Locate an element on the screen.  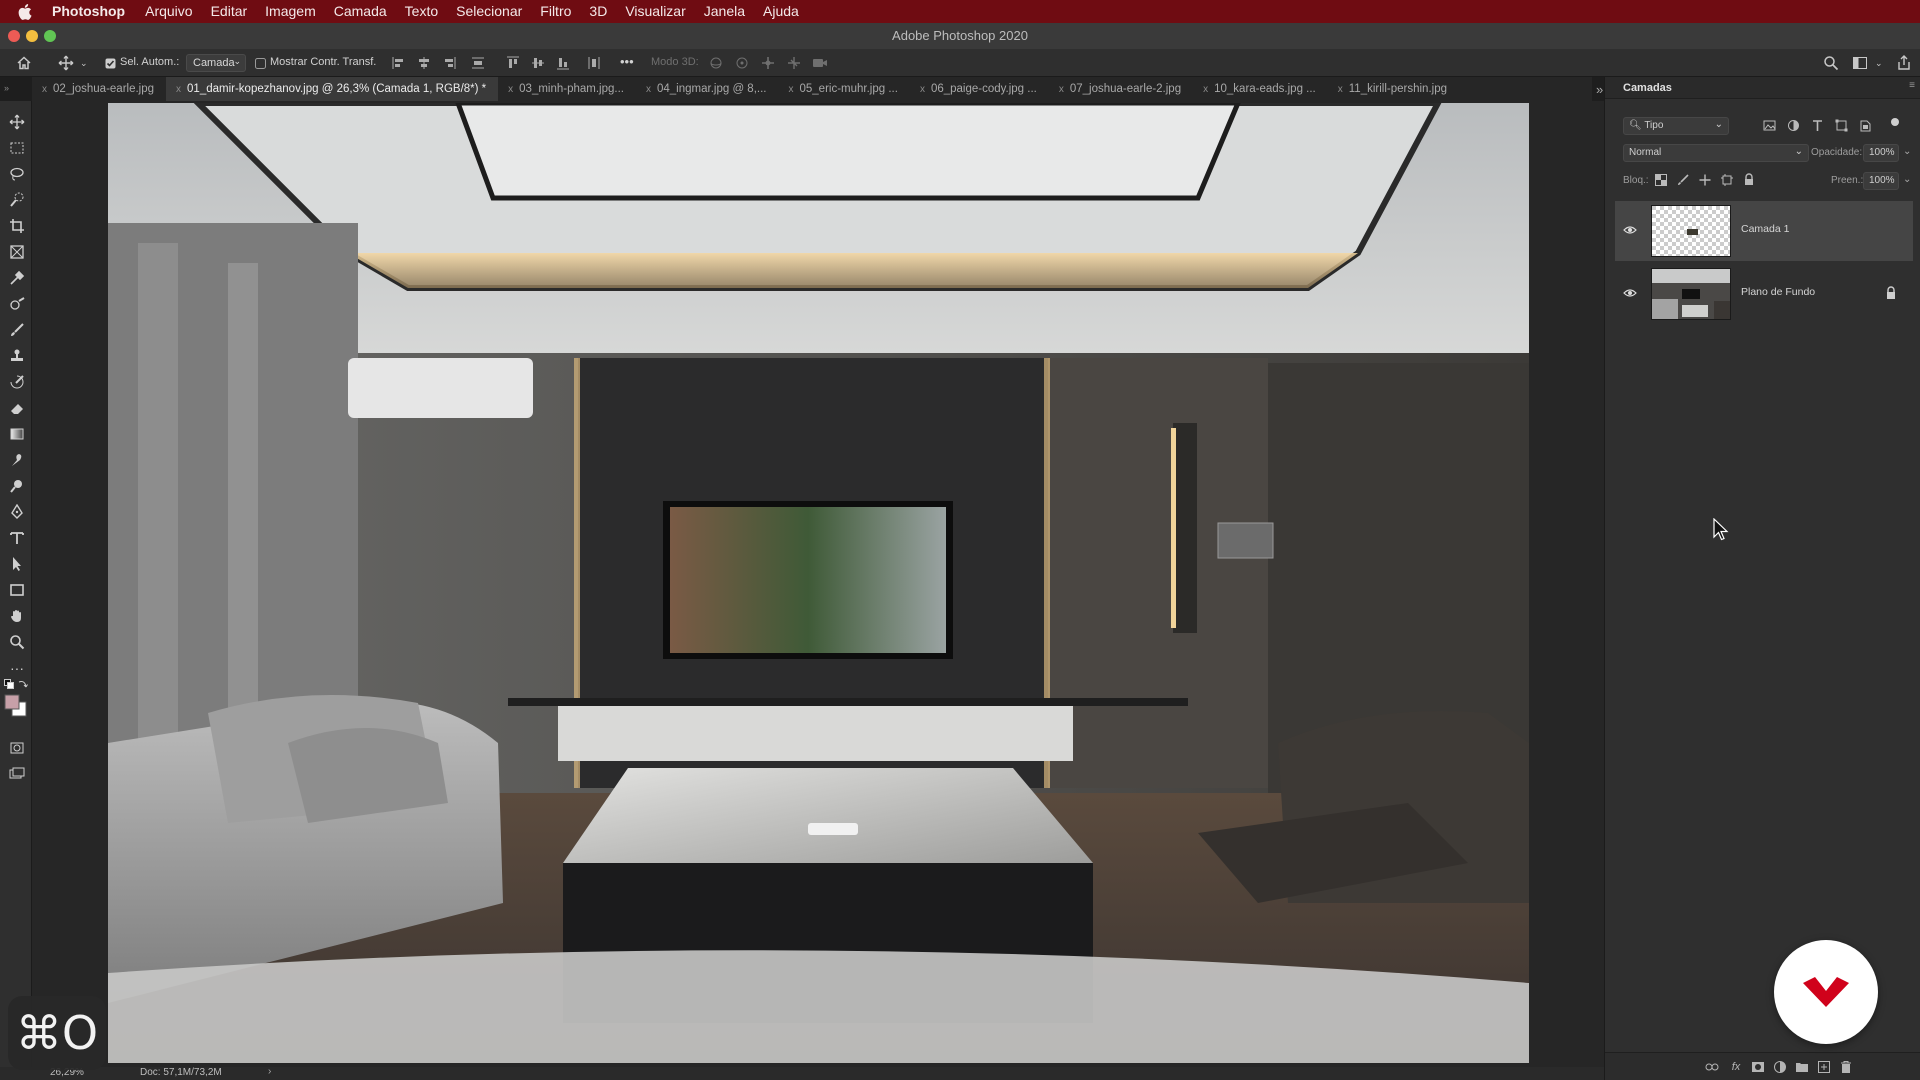
layer-name: Plano de Fundo is located at coordinates (1778, 292).